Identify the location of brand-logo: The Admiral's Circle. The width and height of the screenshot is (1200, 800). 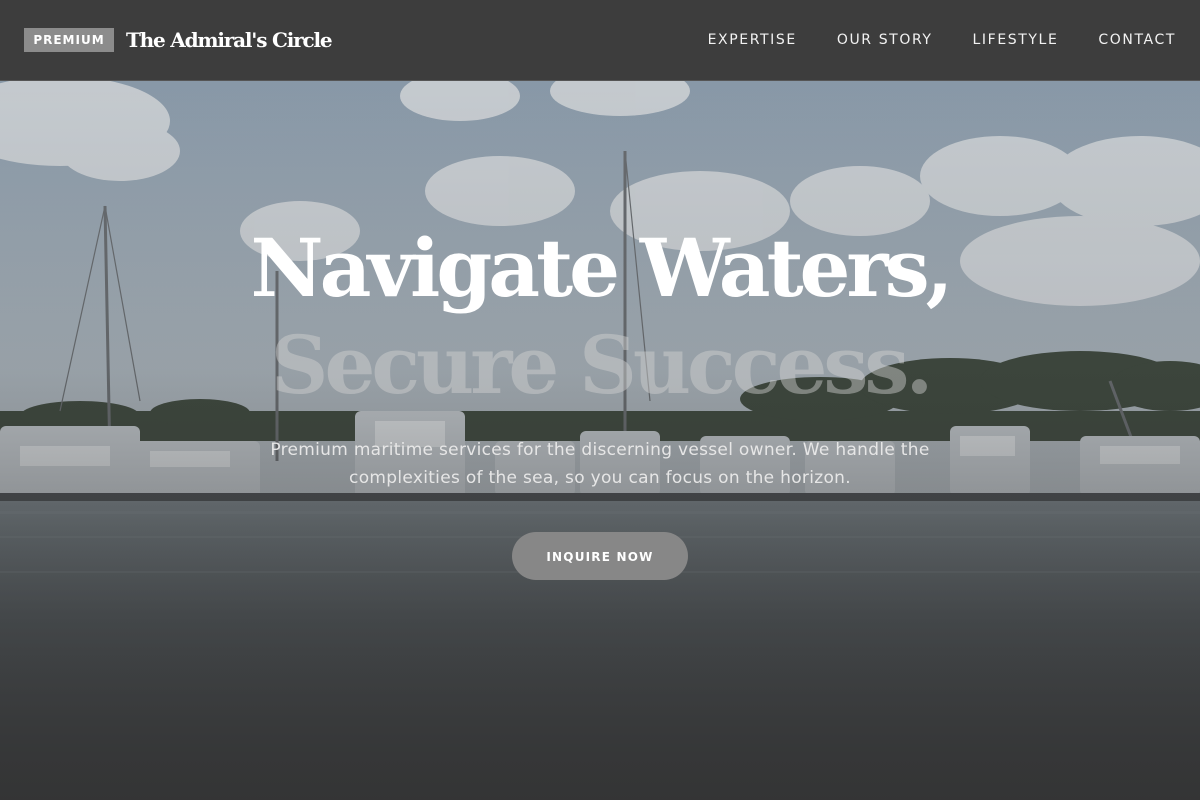
(229, 40).